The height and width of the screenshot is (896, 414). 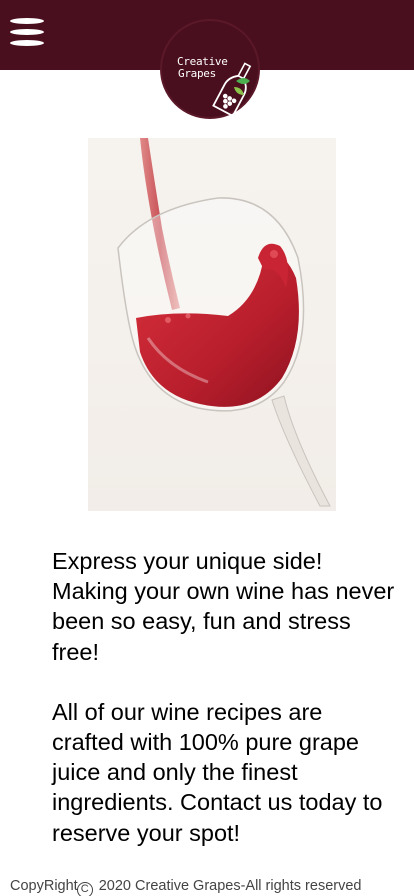 What do you see at coordinates (84, 889) in the screenshot?
I see `copyright-icon: C` at bounding box center [84, 889].